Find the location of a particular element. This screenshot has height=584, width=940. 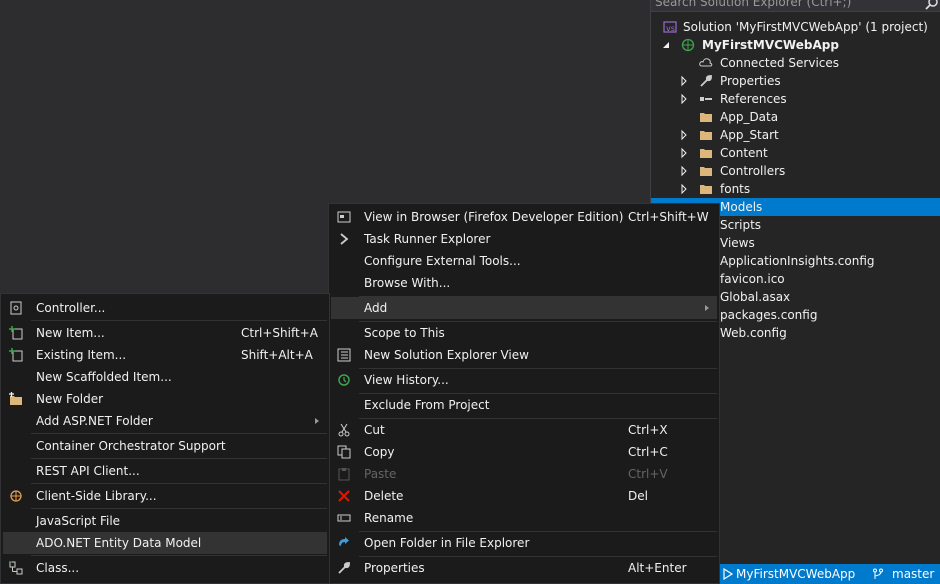

tree-item-project: MyFirstMVCWebApp is located at coordinates (795, 45).